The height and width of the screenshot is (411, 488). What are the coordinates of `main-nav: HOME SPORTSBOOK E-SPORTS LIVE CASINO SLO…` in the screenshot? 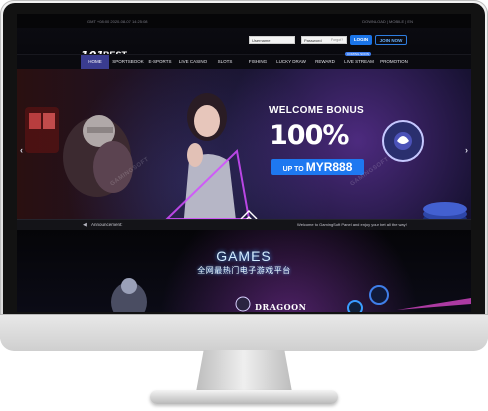 It's located at (244, 61).